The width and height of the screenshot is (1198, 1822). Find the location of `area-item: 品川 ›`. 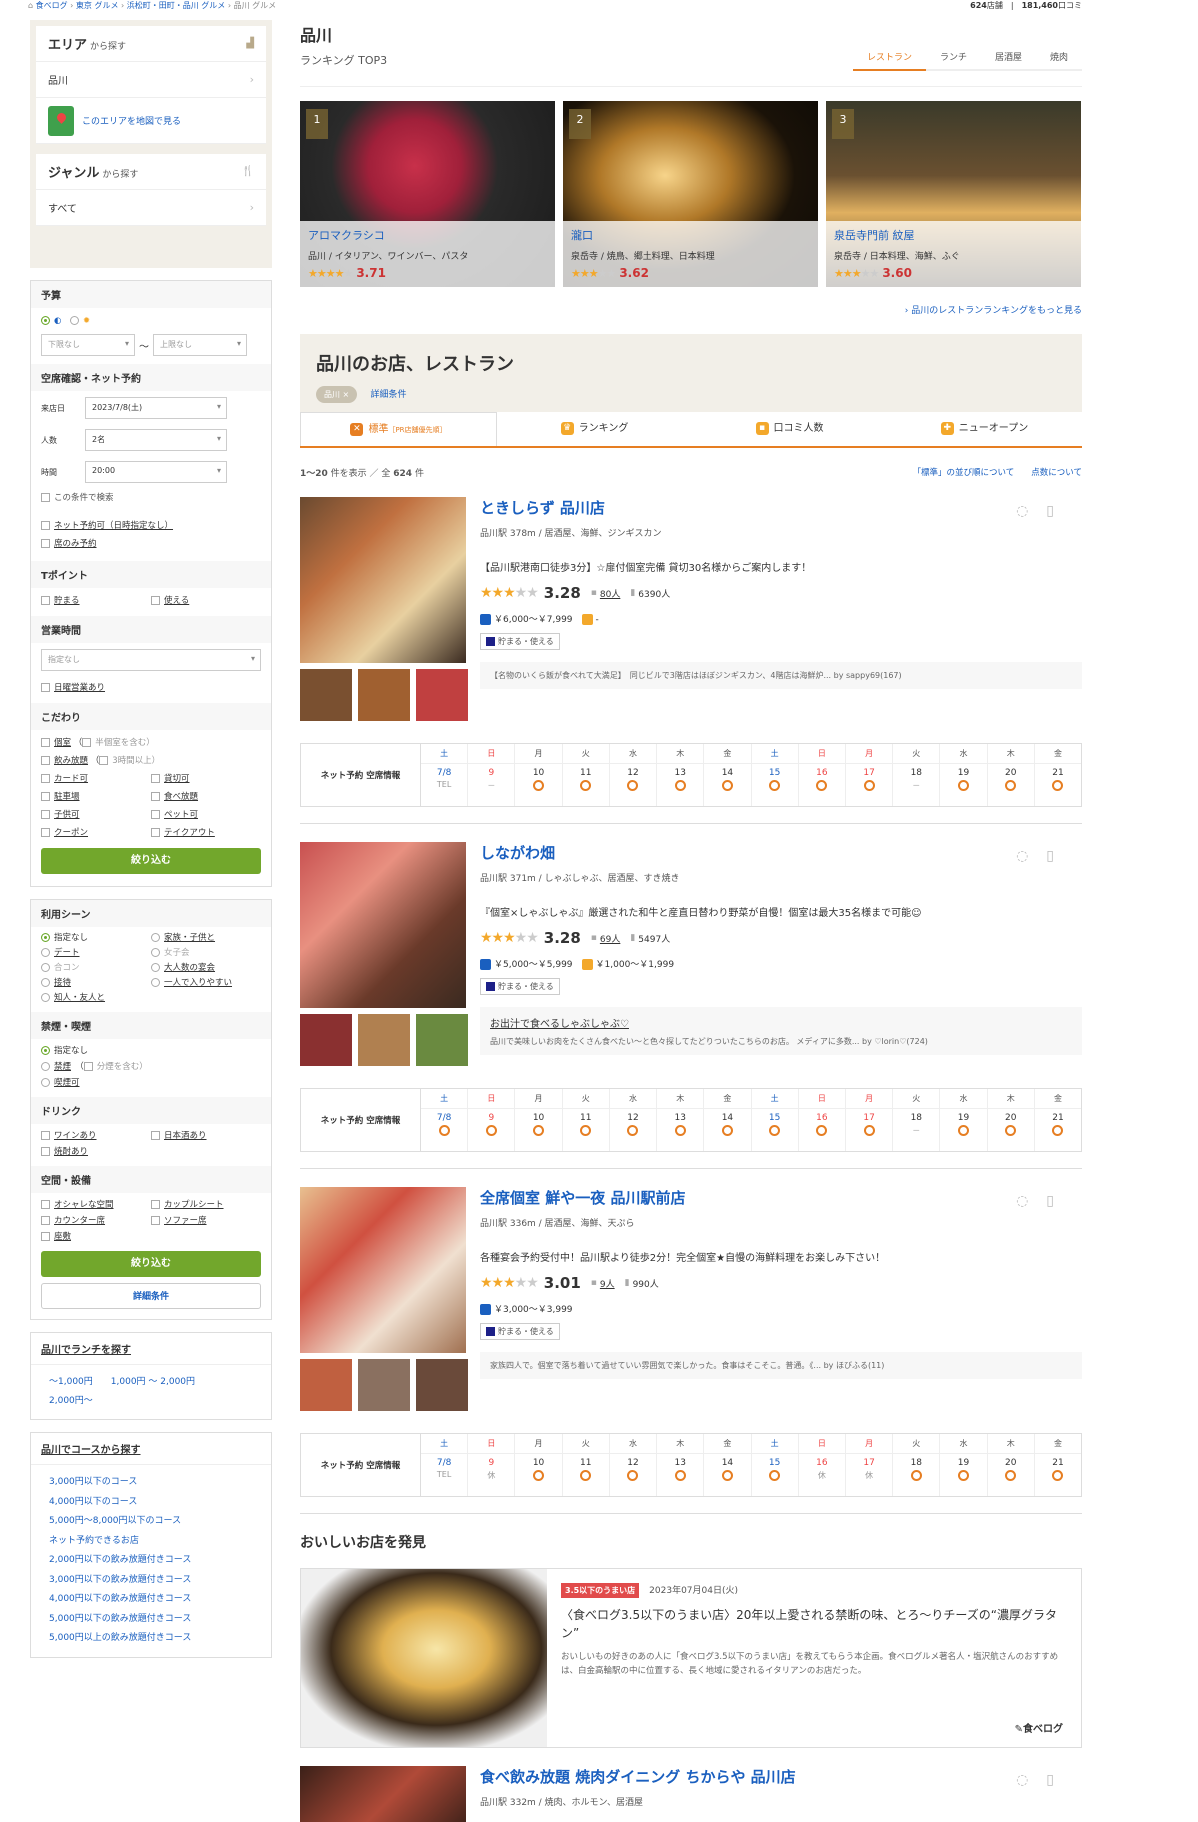

area-item: 品川 › is located at coordinates (151, 80).